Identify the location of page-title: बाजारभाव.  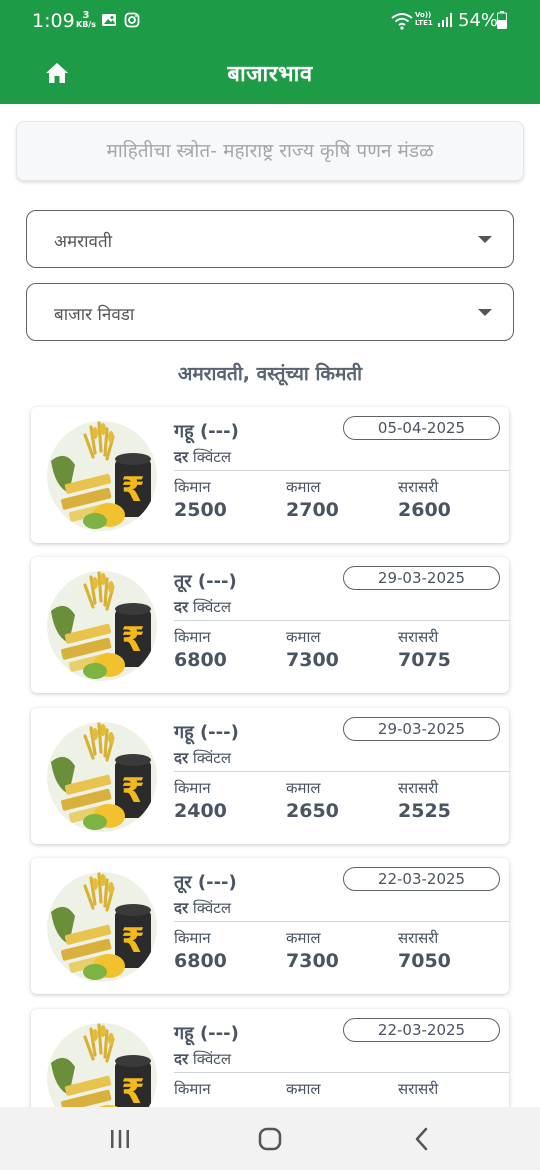
(270, 74).